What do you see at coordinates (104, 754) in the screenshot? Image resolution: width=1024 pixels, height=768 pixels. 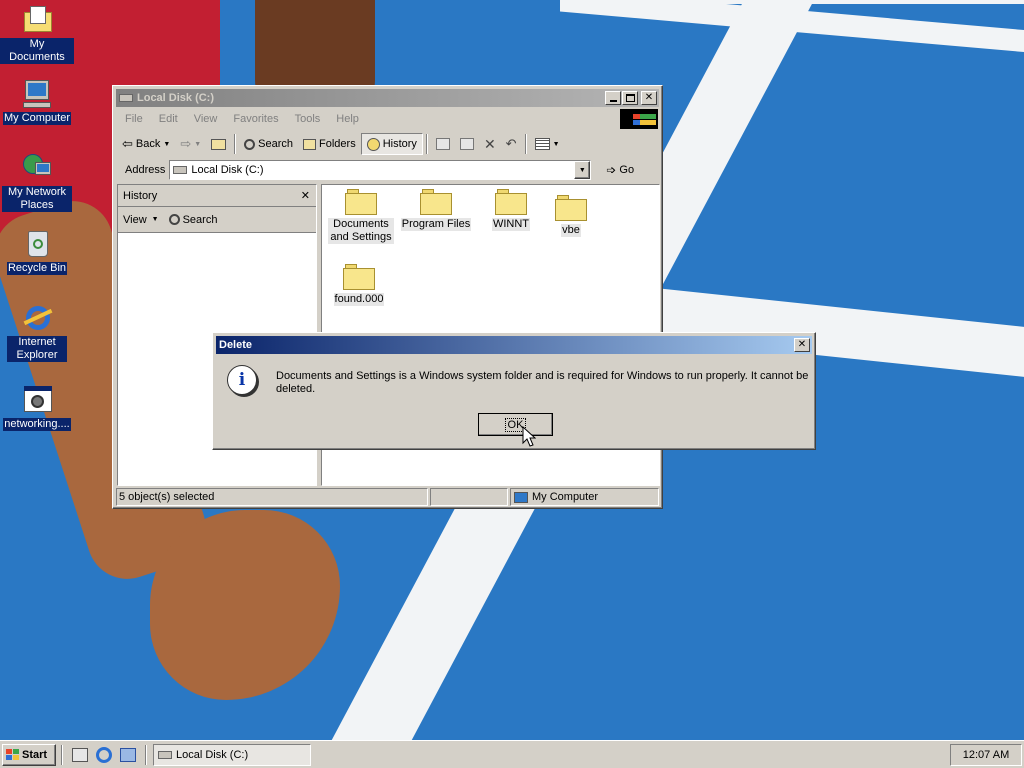 I see `quicklaunch-internet-explorer-icon` at bounding box center [104, 754].